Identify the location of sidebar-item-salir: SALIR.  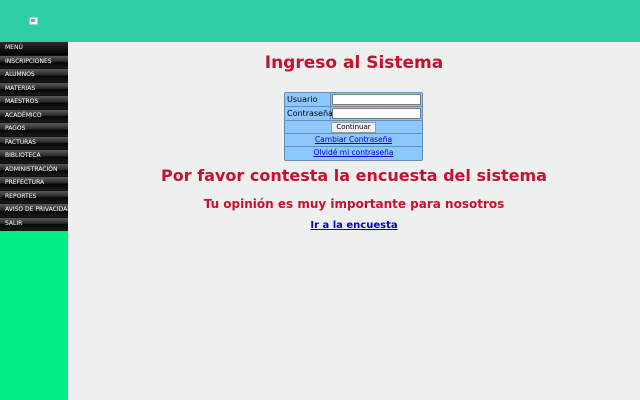
(34, 224).